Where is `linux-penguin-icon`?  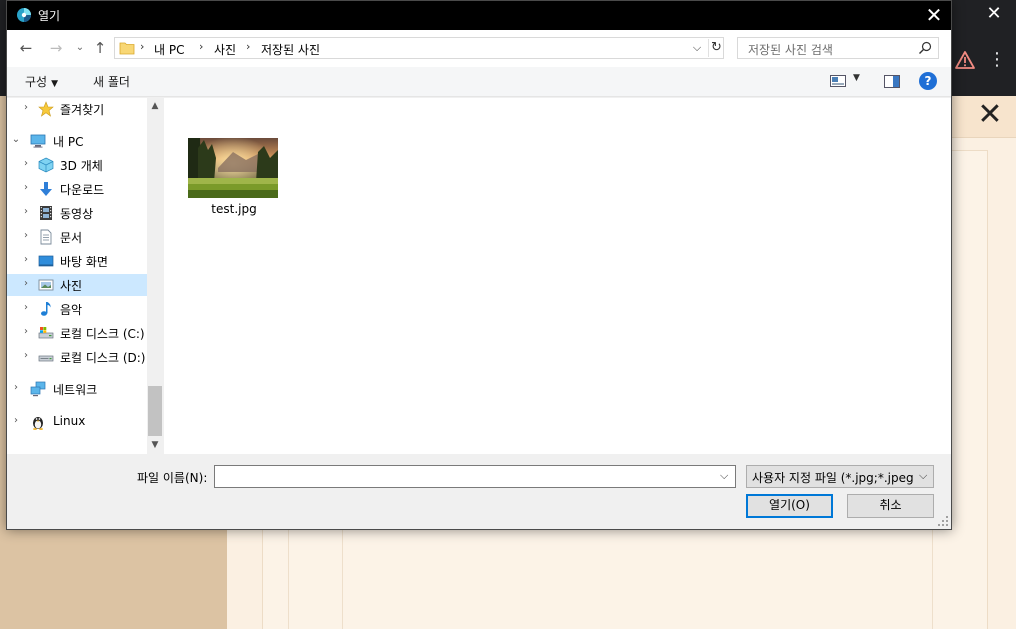
linux-penguin-icon is located at coordinates (38, 423).